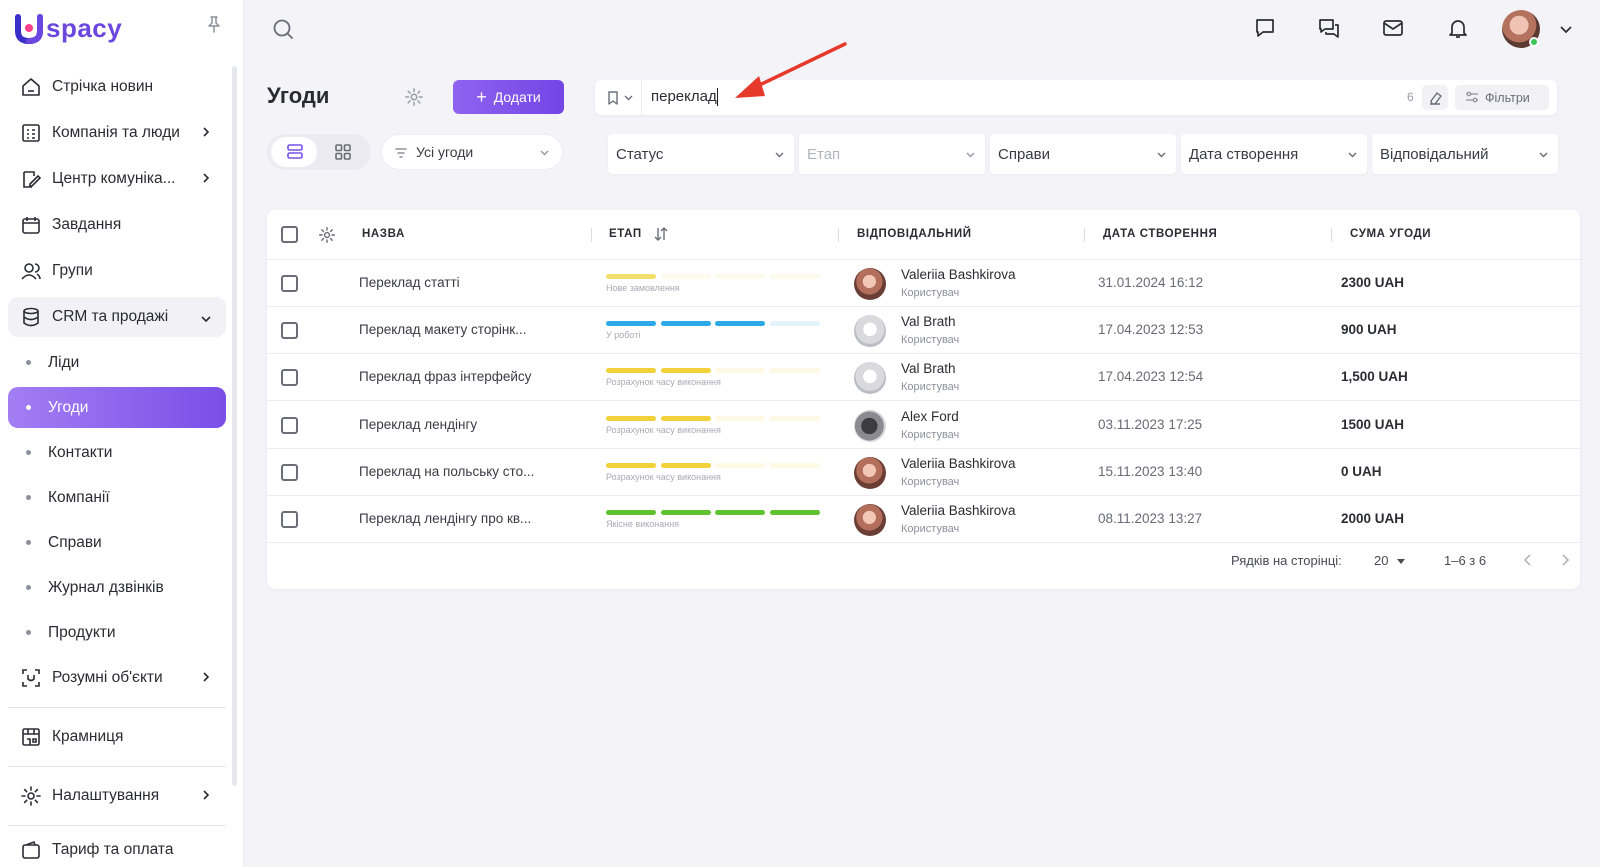  What do you see at coordinates (641, 97) in the screenshot?
I see `divider` at bounding box center [641, 97].